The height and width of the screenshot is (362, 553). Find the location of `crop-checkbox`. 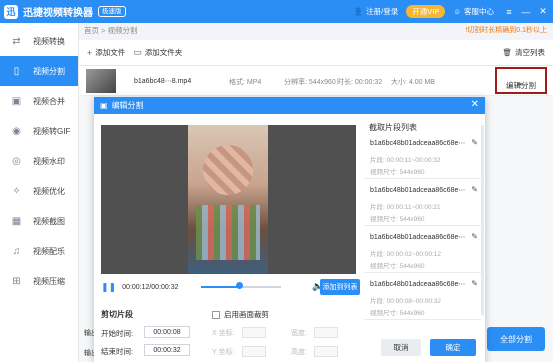

crop-checkbox is located at coordinates (216, 314).